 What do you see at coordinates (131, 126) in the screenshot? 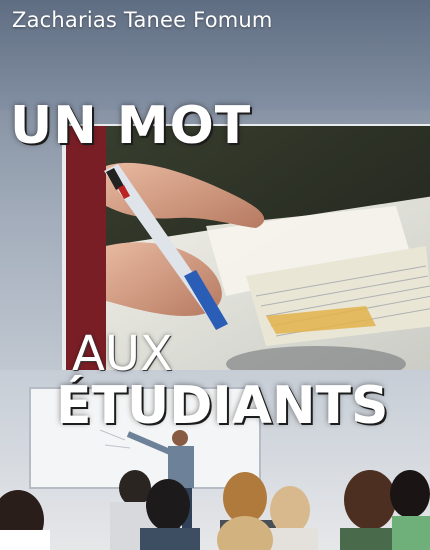
I see `title-line-un-mot: UN MOT` at bounding box center [131, 126].